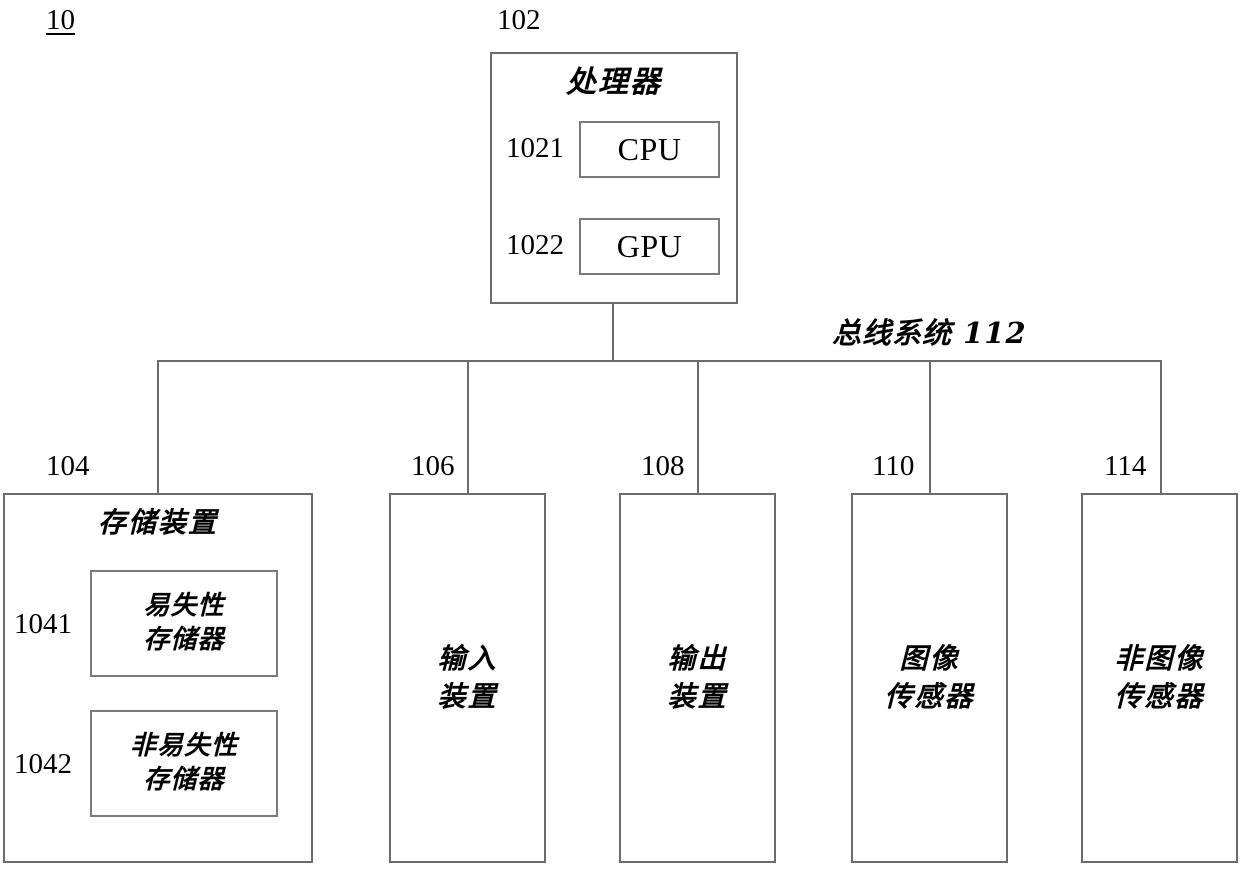 The height and width of the screenshot is (872, 1240). I want to click on volatile-memory-block: 易失性 存储器, so click(184, 623).